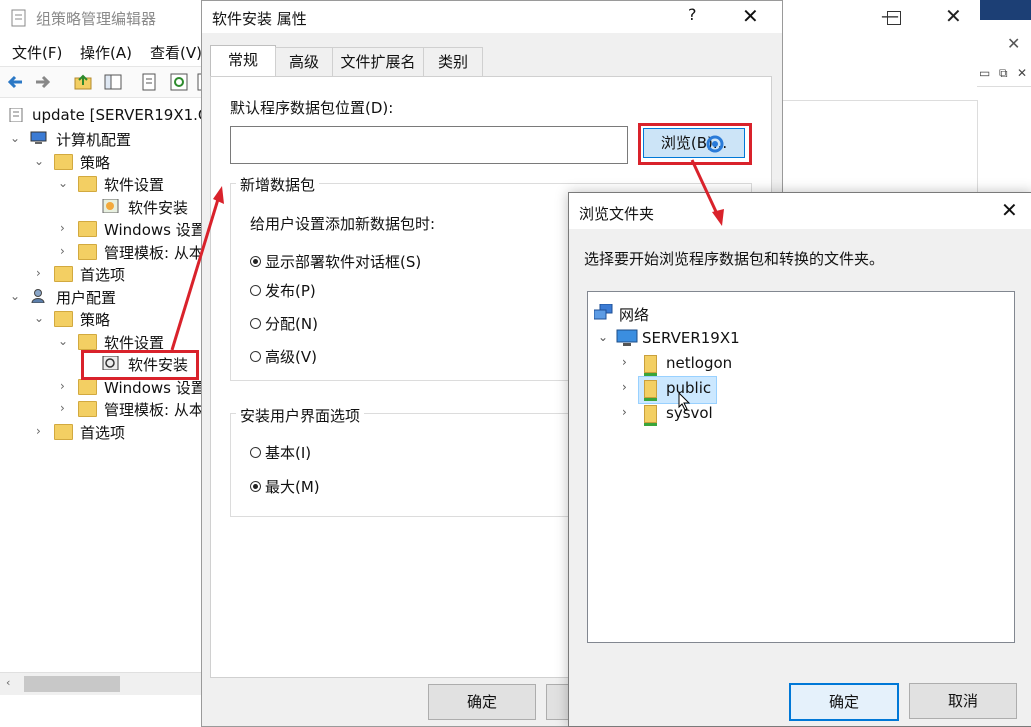 Image resolution: width=1031 pixels, height=727 pixels. What do you see at coordinates (1013, 43) in the screenshot?
I see `gpe-child-close-icon: ✕` at bounding box center [1013, 43].